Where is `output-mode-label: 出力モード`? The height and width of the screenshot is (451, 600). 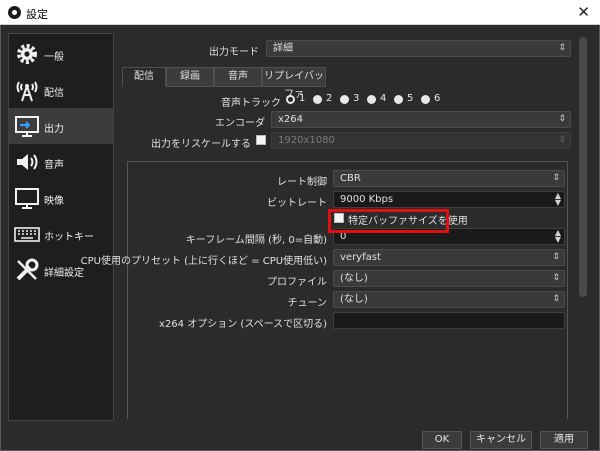 output-mode-label: 出力モード is located at coordinates (234, 52).